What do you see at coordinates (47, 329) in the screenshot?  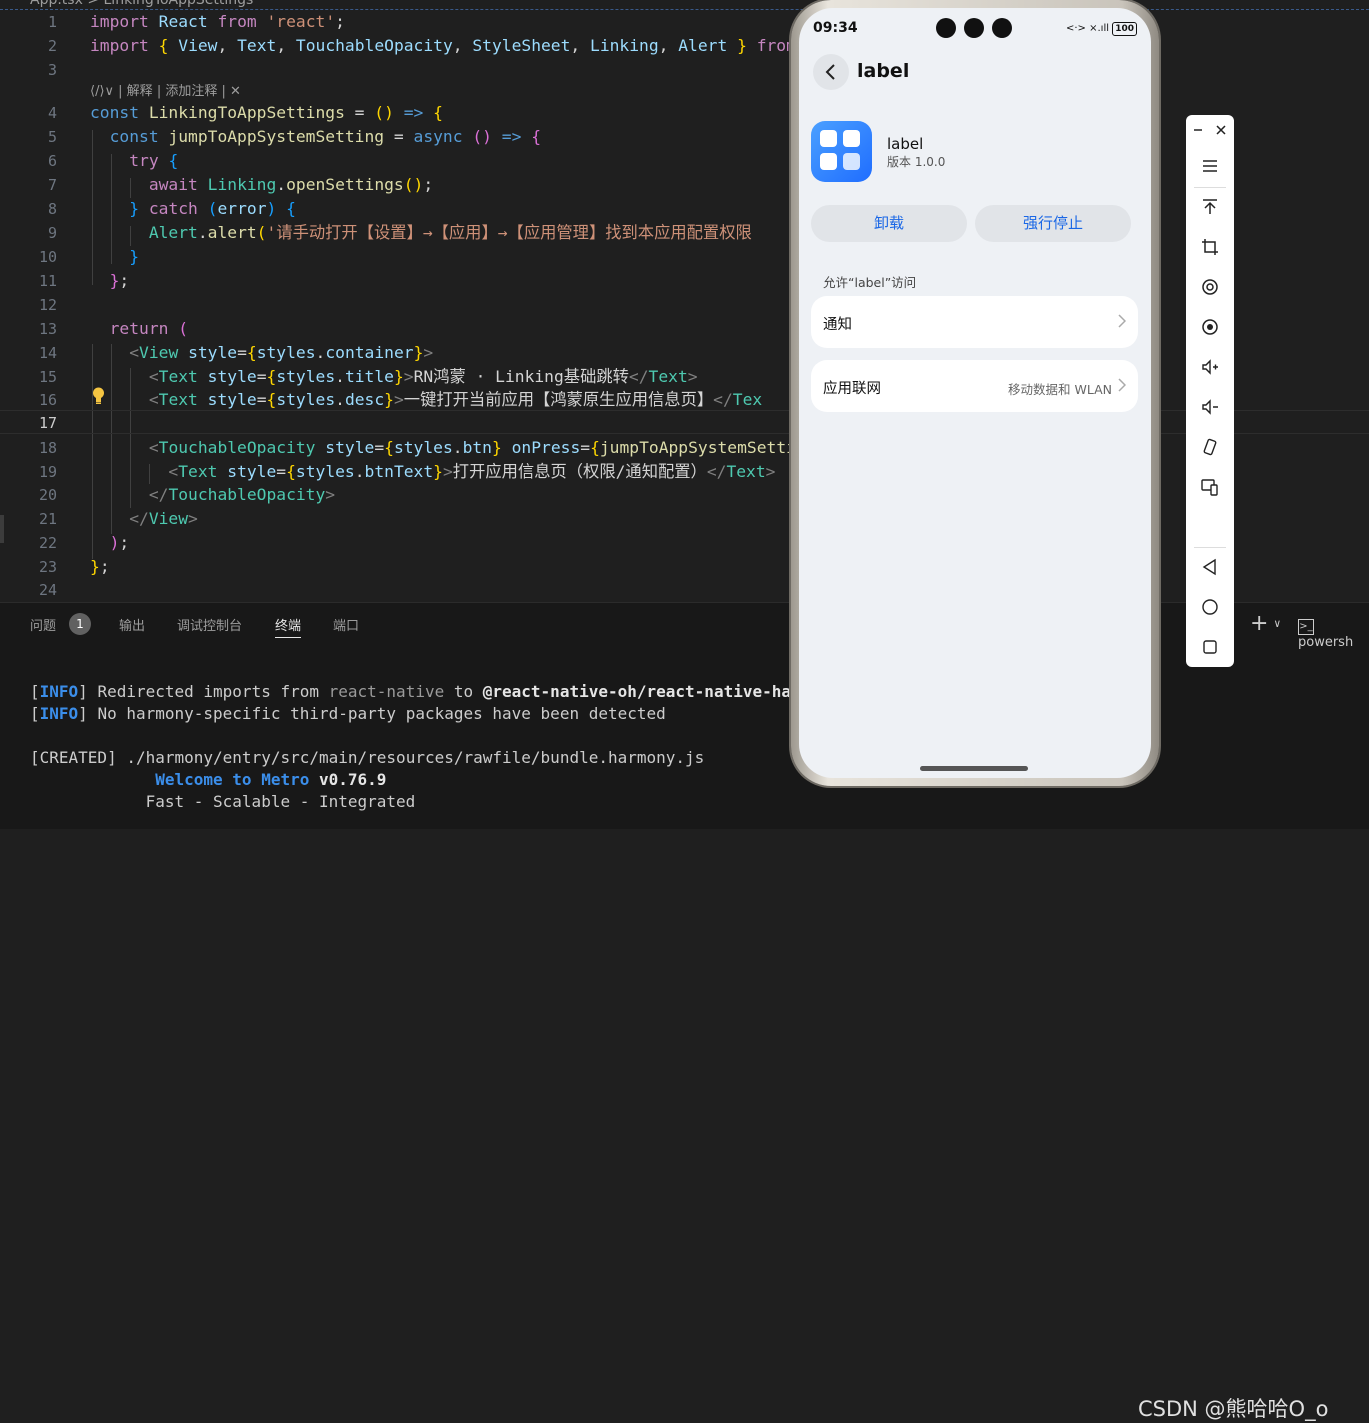 I see `line-number: 13` at bounding box center [47, 329].